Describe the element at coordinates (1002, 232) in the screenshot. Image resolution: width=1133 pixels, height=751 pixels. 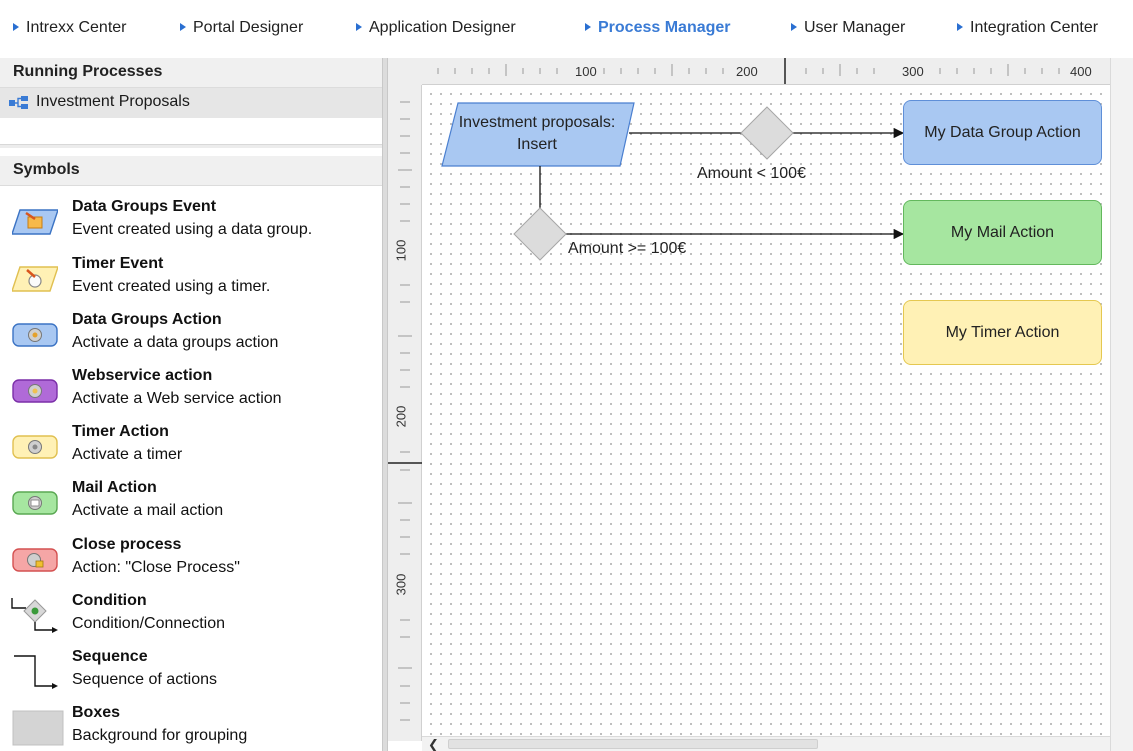
I see `action-mail: My Mail Action` at that location.